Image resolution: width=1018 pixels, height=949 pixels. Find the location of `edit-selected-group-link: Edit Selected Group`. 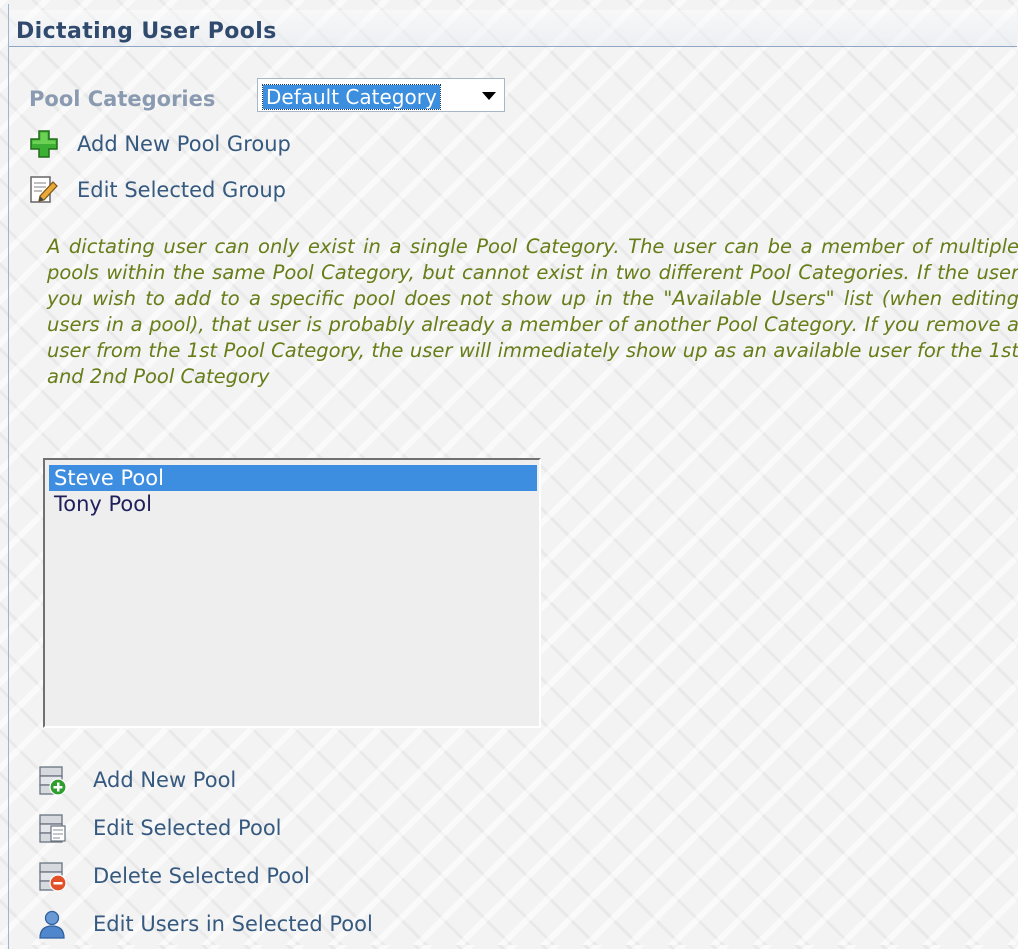

edit-selected-group-link: Edit Selected Group is located at coordinates (187, 190).